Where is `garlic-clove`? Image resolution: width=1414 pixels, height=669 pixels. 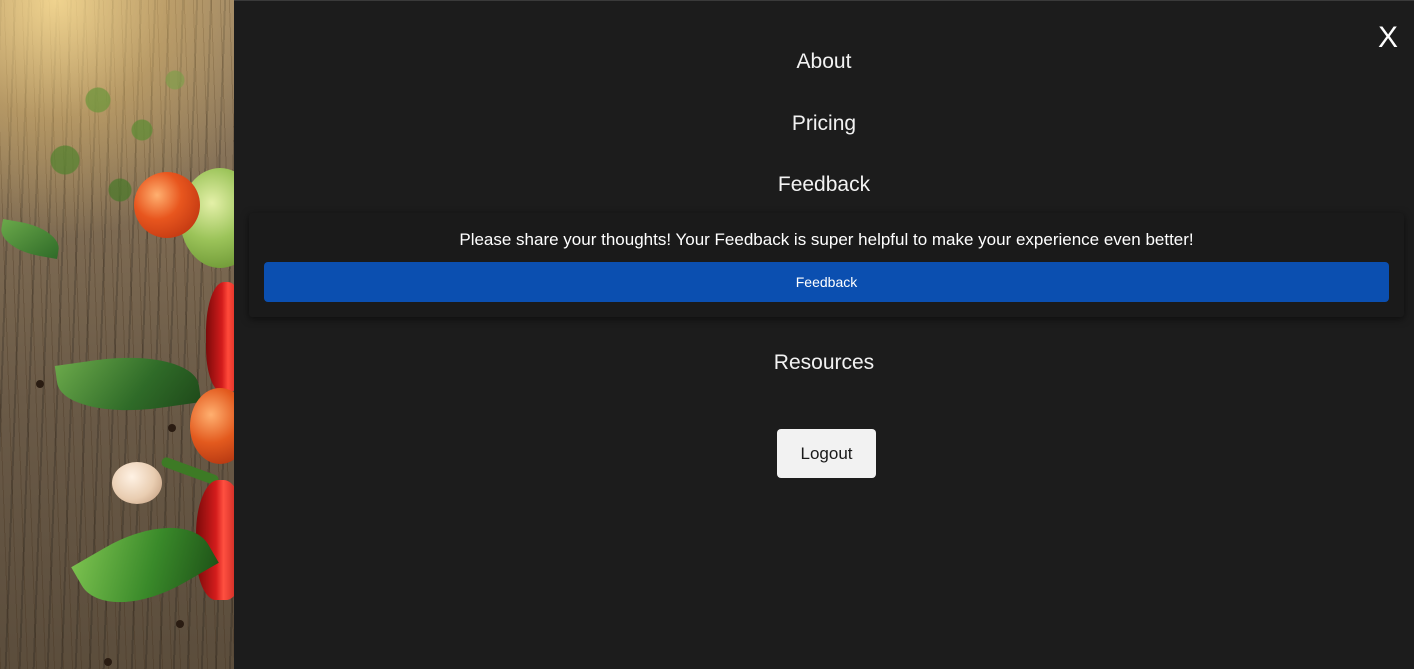
garlic-clove is located at coordinates (137, 483).